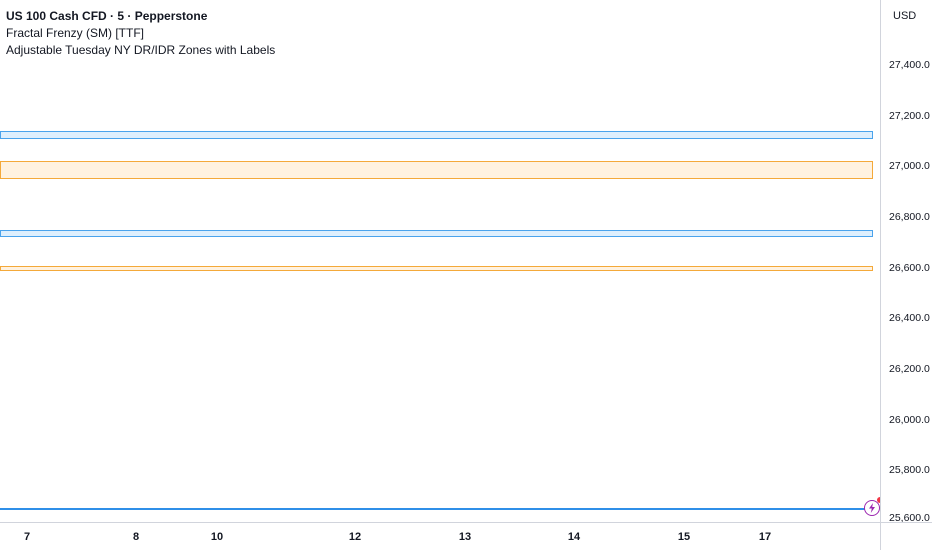 This screenshot has width=932, height=550. I want to click on symbol-title: US 100 Cash CFD · 5 · Pepperstone, so click(140, 16).